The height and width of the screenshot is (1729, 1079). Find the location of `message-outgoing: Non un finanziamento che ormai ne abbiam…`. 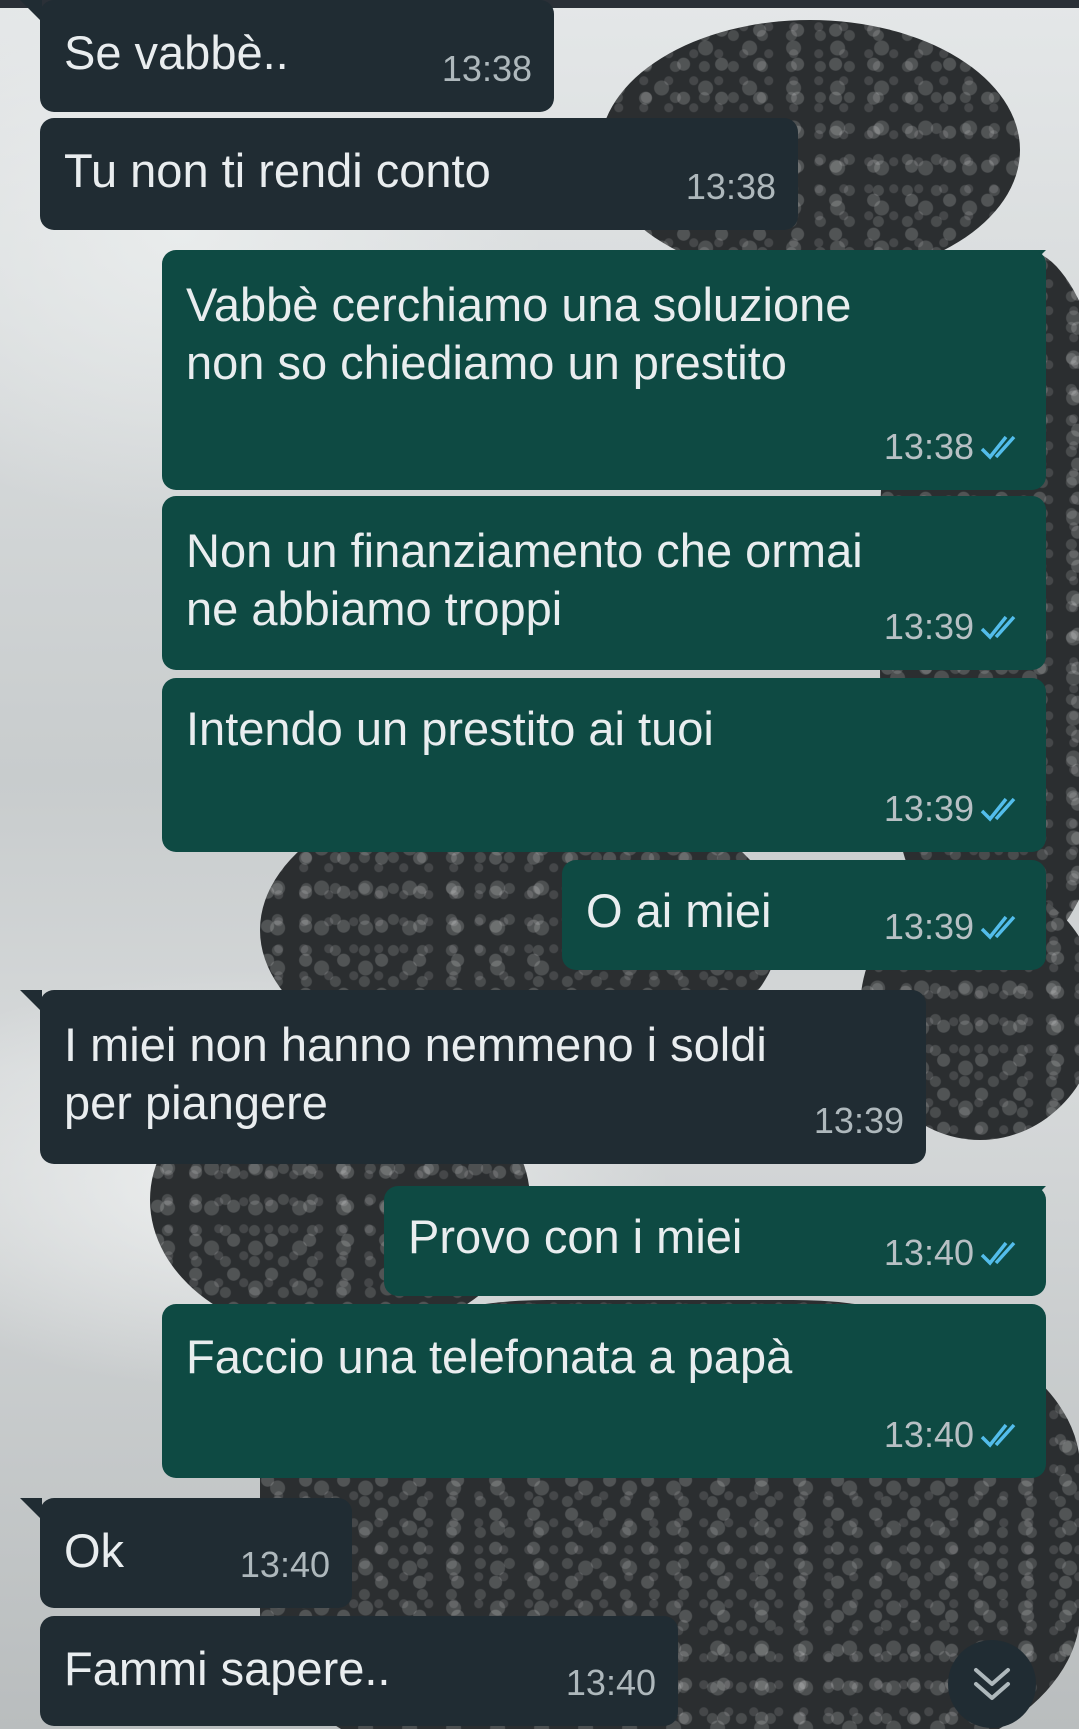

message-outgoing: Non un finanziamento che ormai ne abbiam… is located at coordinates (604, 583).